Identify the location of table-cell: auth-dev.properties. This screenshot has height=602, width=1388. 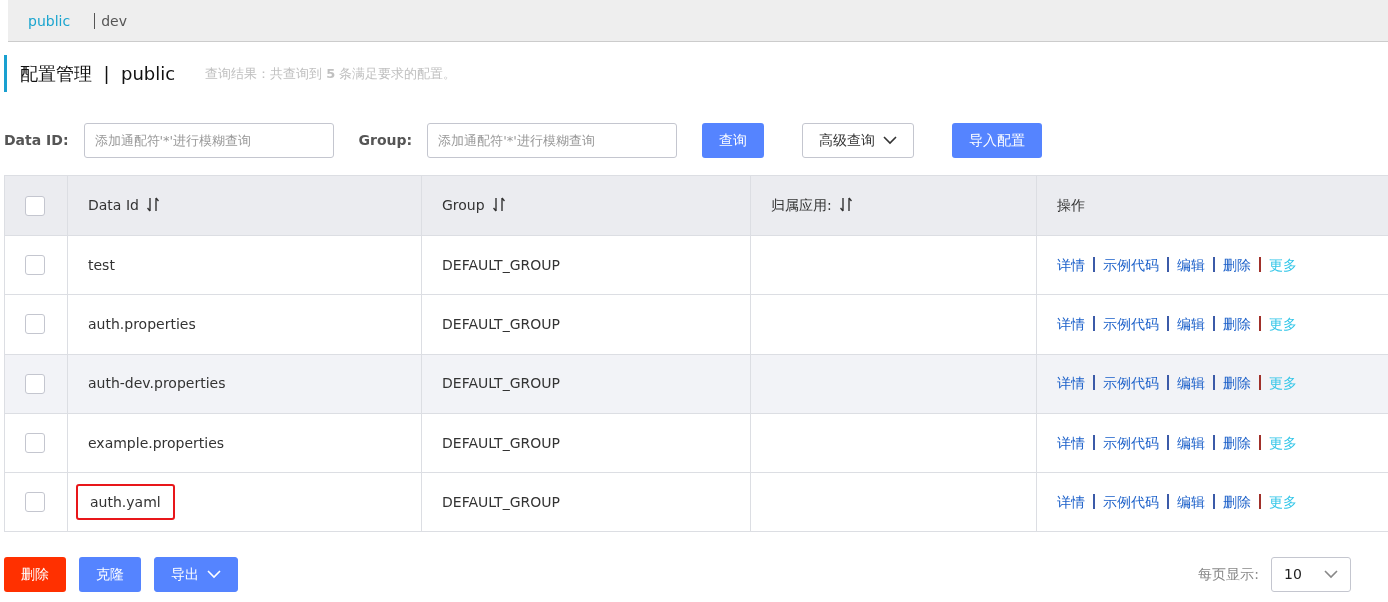
(157, 383).